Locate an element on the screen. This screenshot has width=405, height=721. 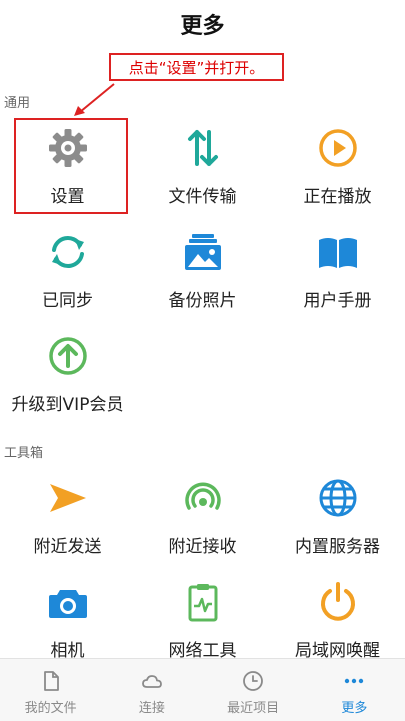
upgrade-vip-item: 升级到VIP会员 is located at coordinates (67, 380).